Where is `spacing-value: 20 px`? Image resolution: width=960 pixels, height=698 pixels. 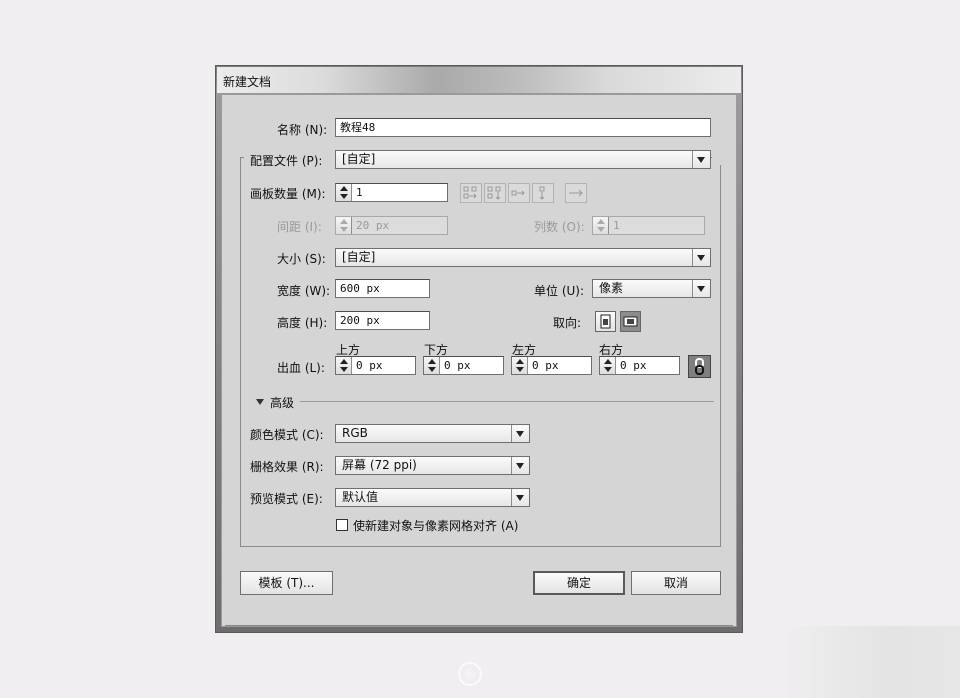 spacing-value: 20 px is located at coordinates (373, 225).